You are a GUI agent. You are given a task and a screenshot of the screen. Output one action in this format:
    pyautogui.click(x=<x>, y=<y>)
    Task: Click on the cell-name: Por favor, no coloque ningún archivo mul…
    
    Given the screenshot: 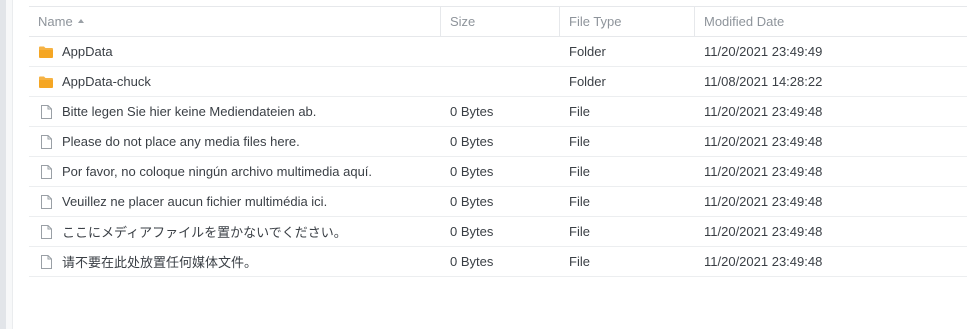 What is the action you would take?
    pyautogui.click(x=235, y=172)
    